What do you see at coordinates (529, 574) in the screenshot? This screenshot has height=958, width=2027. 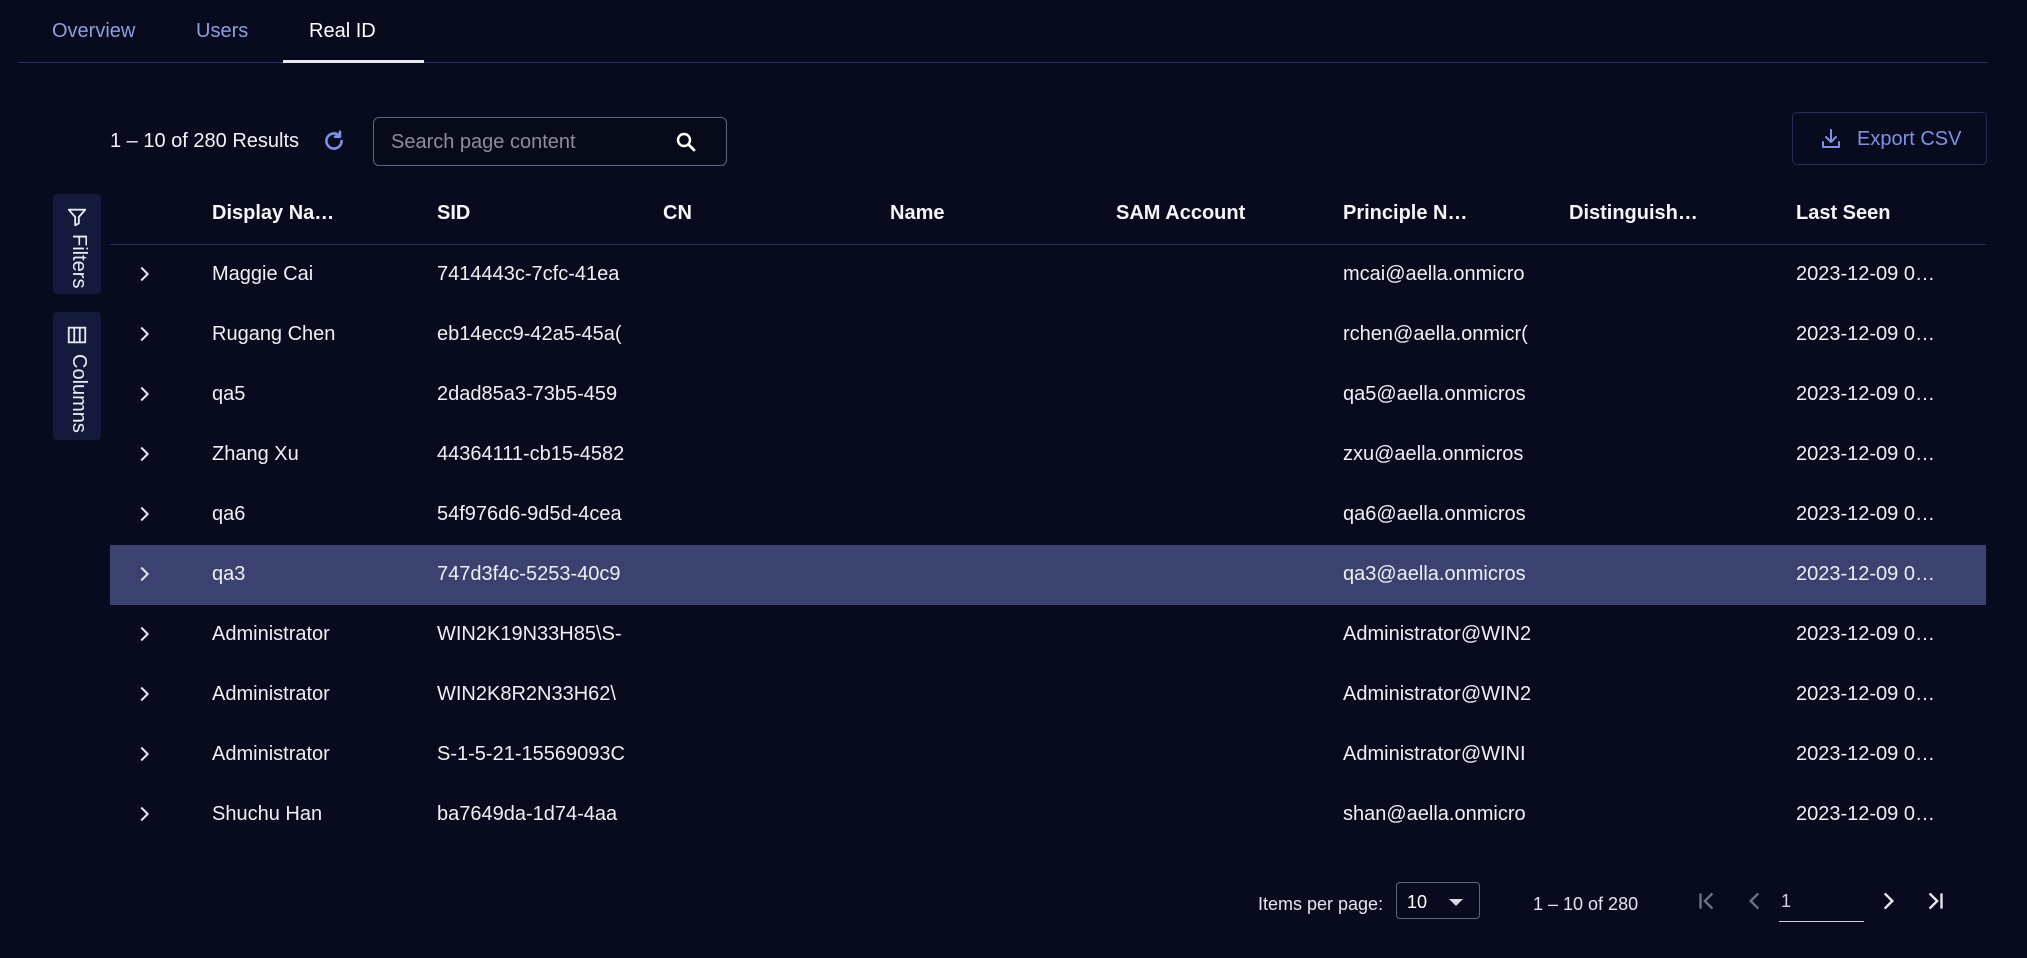 I see `cell-sid: 747d3f4c-5253-40c9` at bounding box center [529, 574].